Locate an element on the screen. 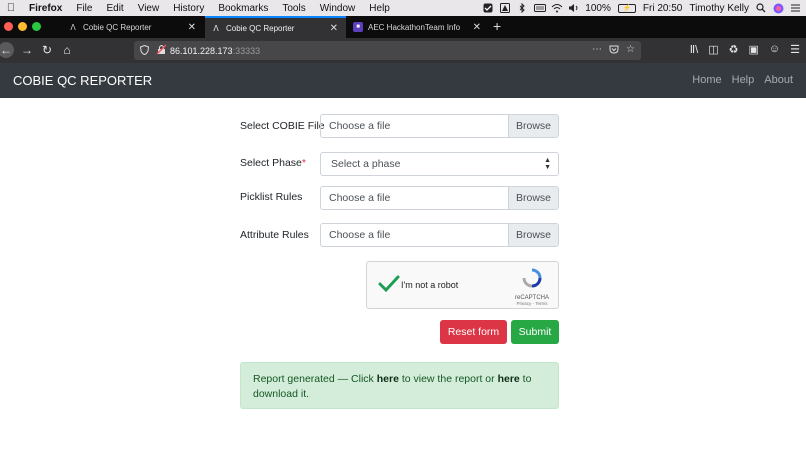 The image size is (806, 470). app-brand: COBIE QC REPORTER is located at coordinates (82, 80).